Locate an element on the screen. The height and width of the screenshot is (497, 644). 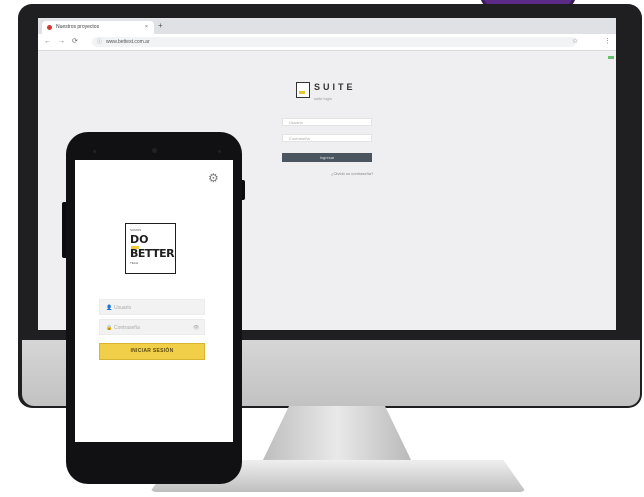
reload-icon: ⟳ is located at coordinates (75, 42).